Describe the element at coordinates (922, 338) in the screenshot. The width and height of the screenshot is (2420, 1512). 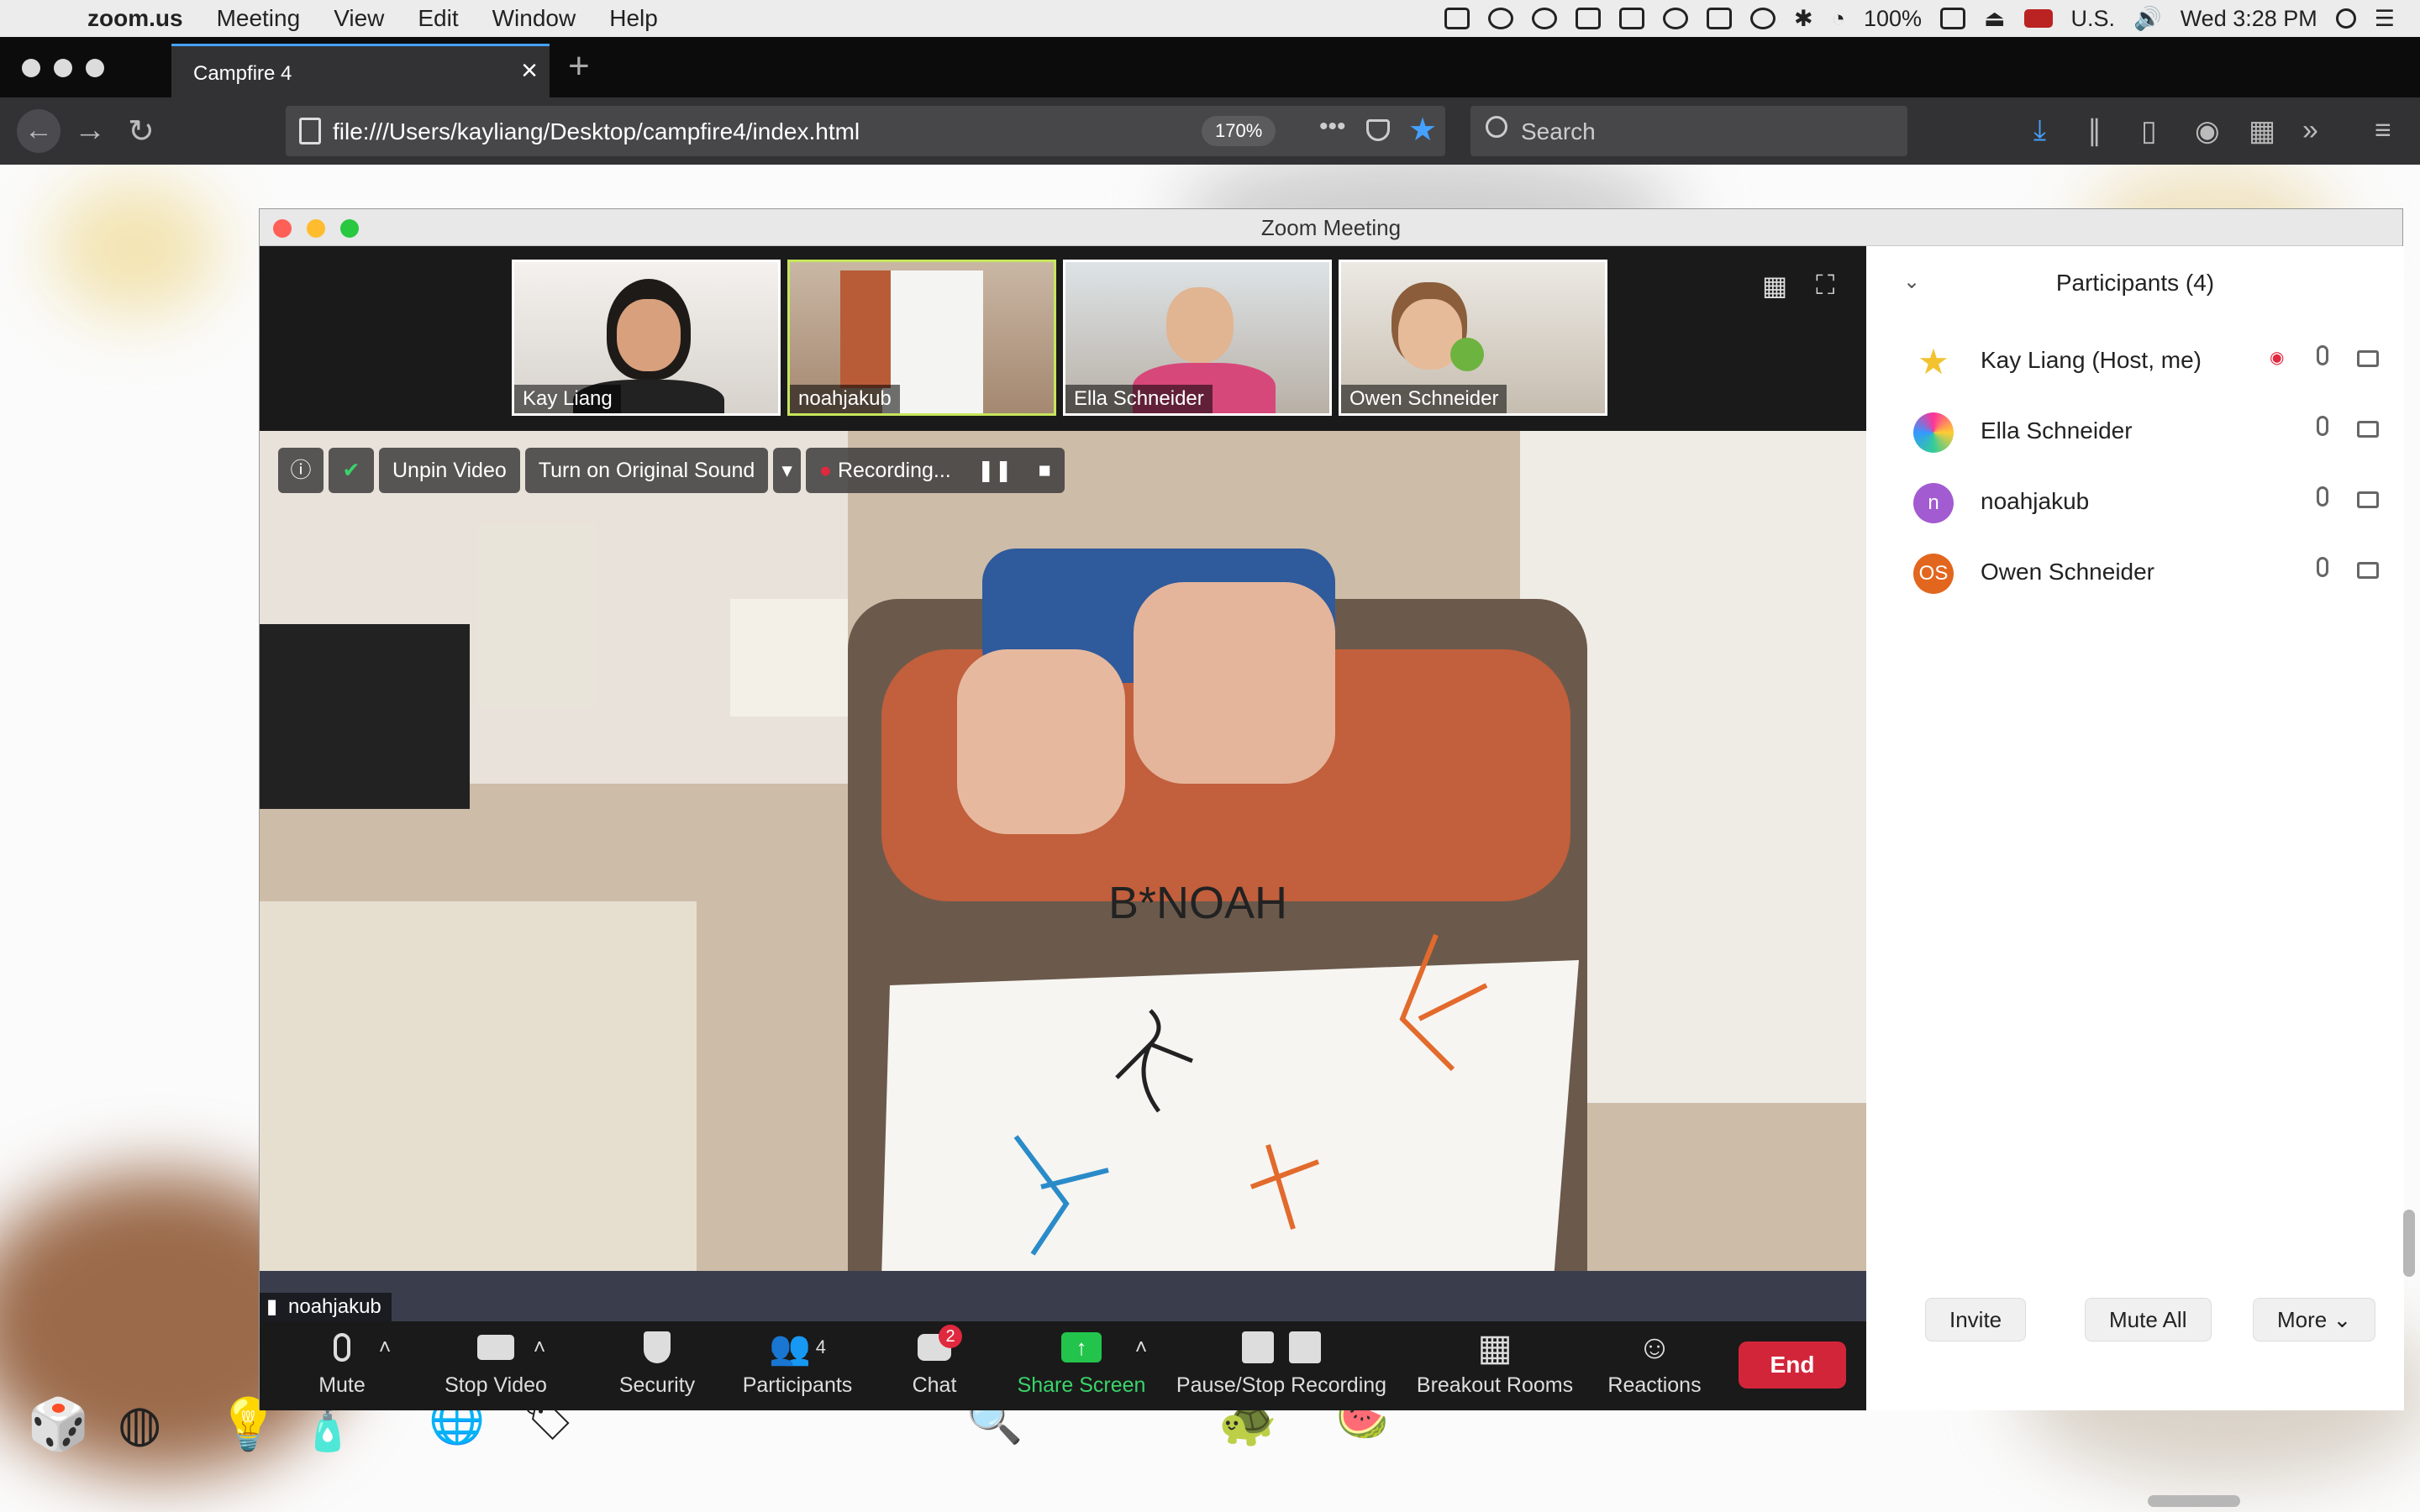
I see `thumbnail-noahjakub: noahjakub` at that location.